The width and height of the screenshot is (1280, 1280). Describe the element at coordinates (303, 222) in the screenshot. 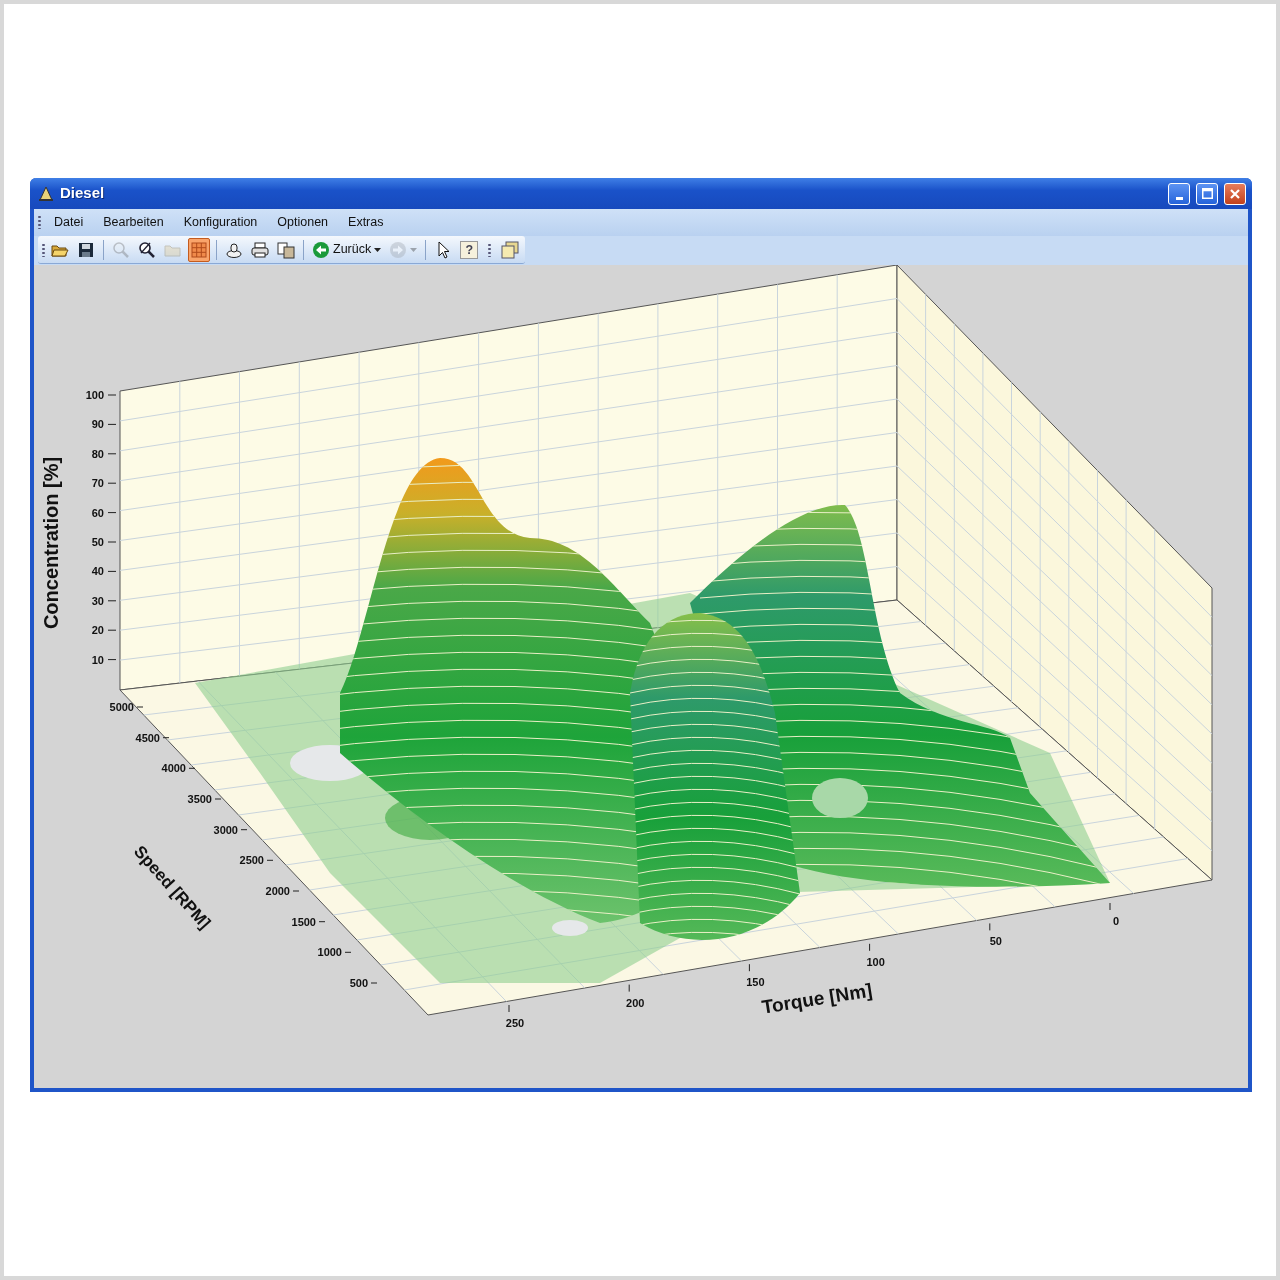

I see `menu-item: Optionen` at that location.